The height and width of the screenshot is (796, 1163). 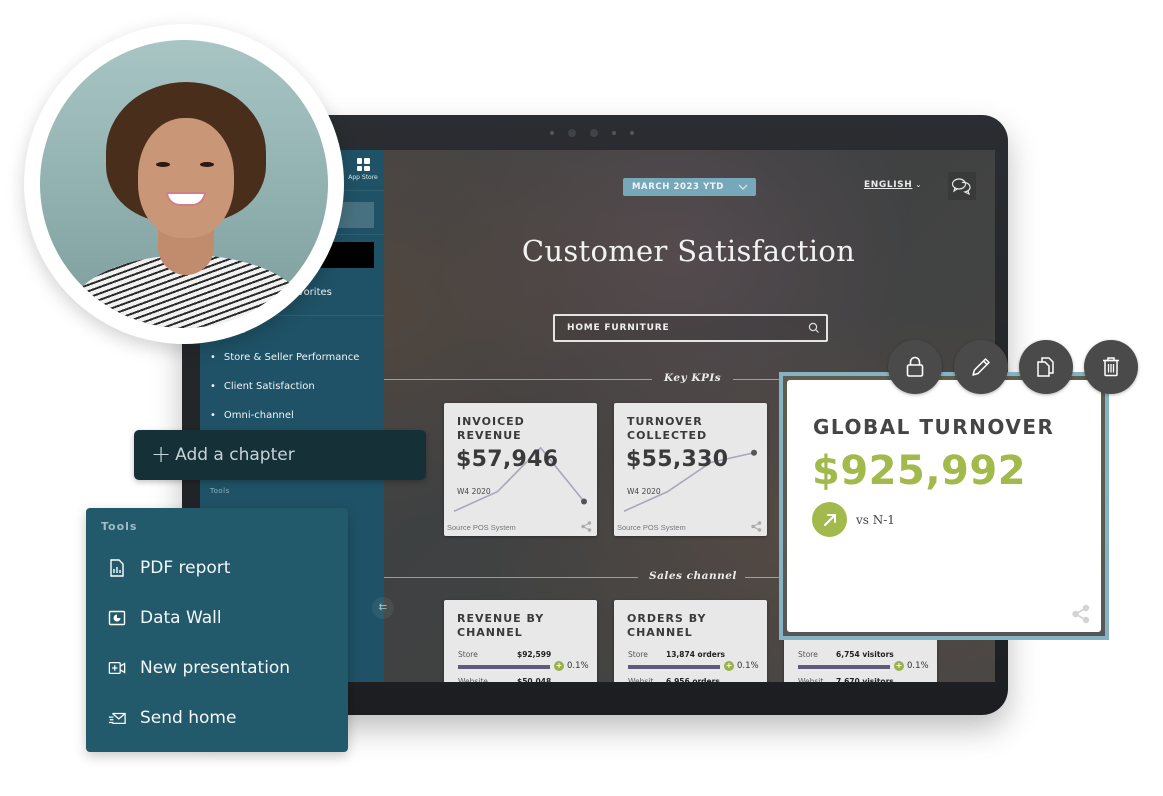 I want to click on data-wall-icon, so click(x=117, y=618).